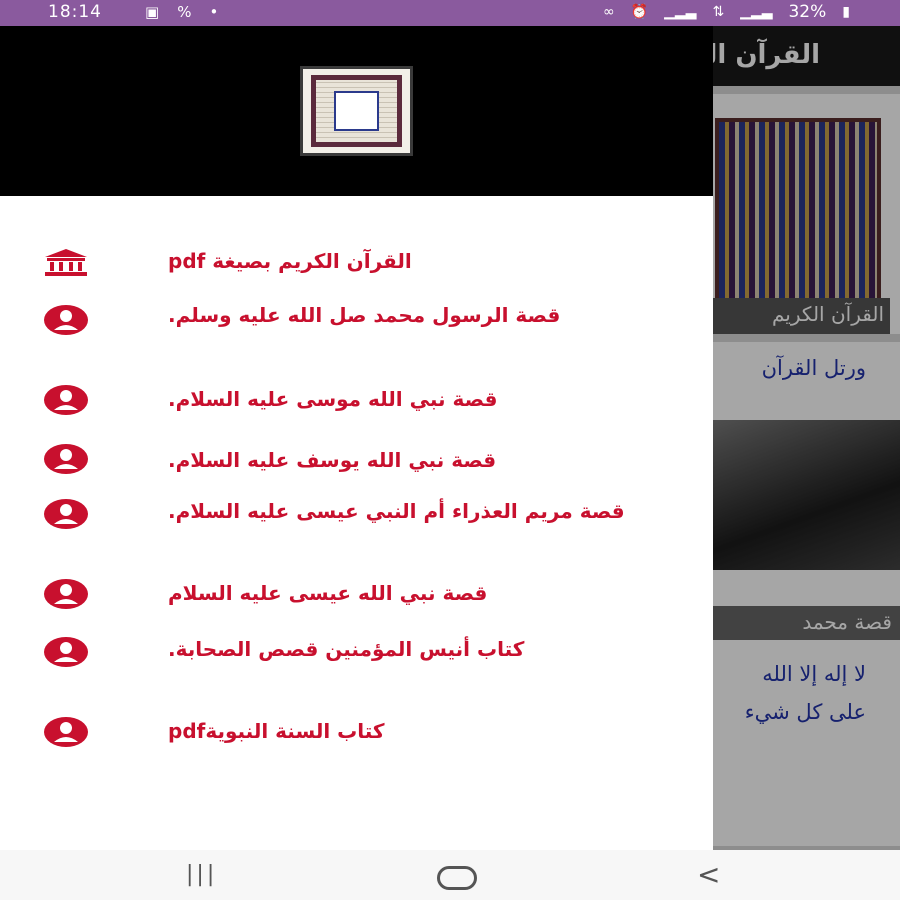 This screenshot has width=900, height=900. Describe the element at coordinates (333, 399) in the screenshot. I see `menu-item-label: قصة نبي الله موسى عليه السلام.` at that location.